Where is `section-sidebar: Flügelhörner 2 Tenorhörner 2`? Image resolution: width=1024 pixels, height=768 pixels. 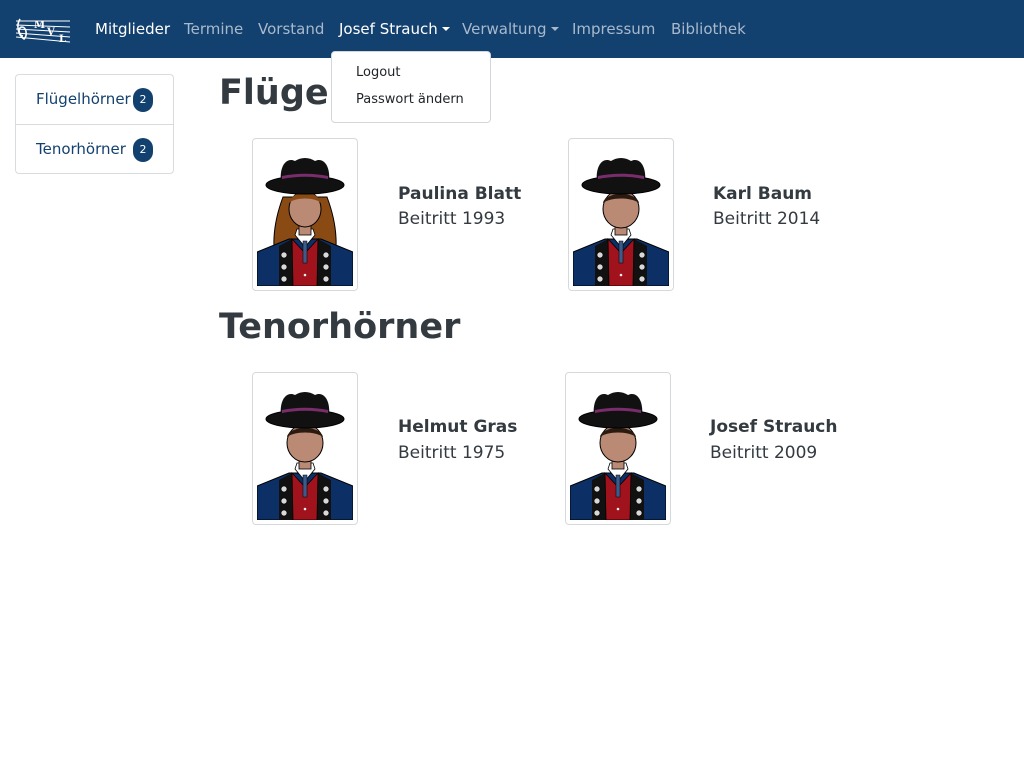 section-sidebar: Flügelhörner 2 Tenorhörner 2 is located at coordinates (94, 124).